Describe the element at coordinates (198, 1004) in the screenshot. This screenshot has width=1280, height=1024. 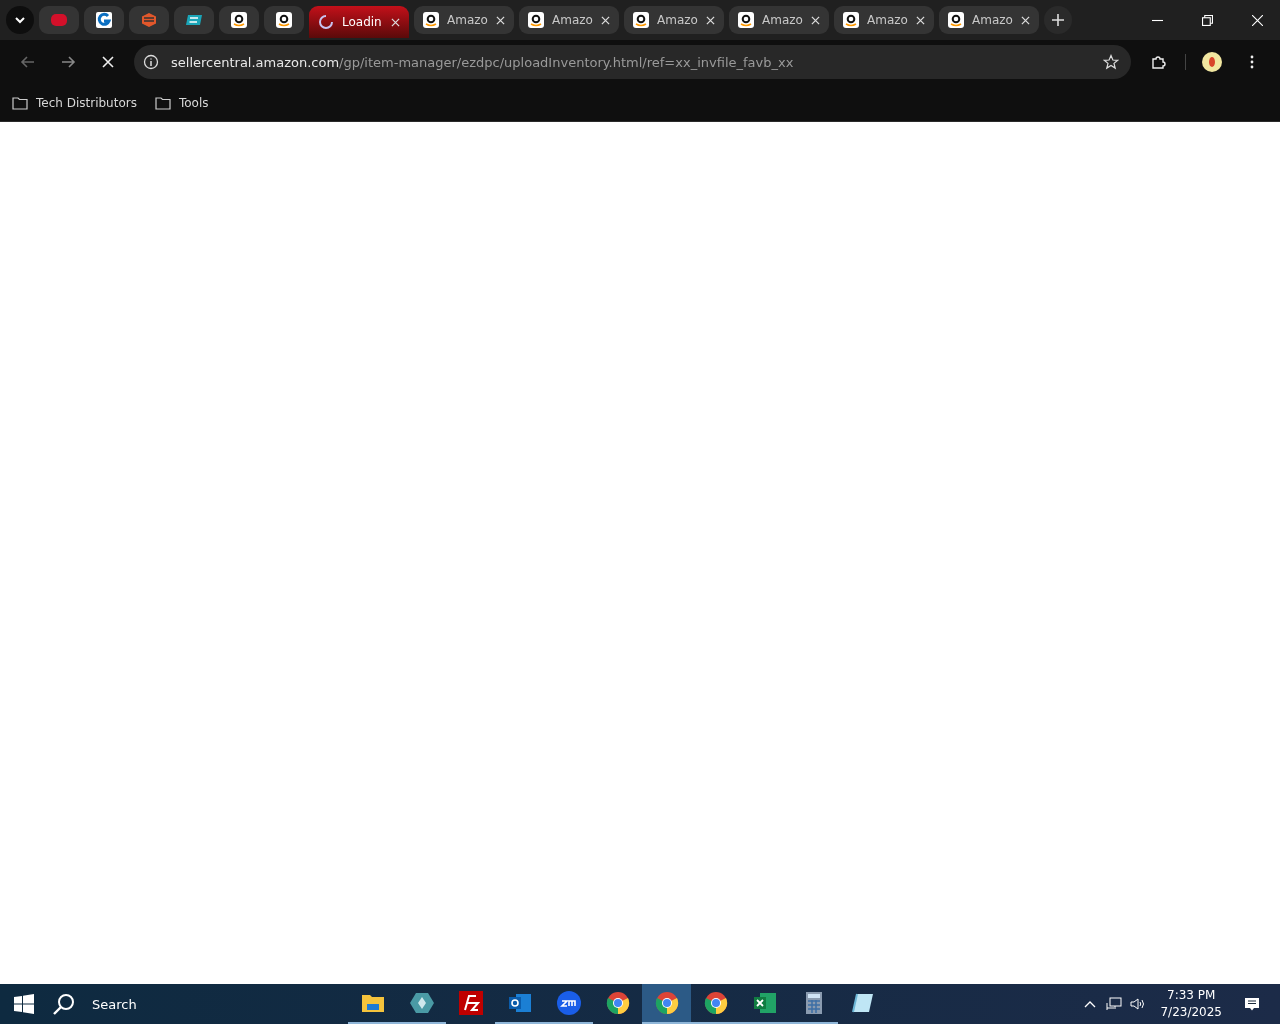
I see `taskbar-search: Search` at that location.